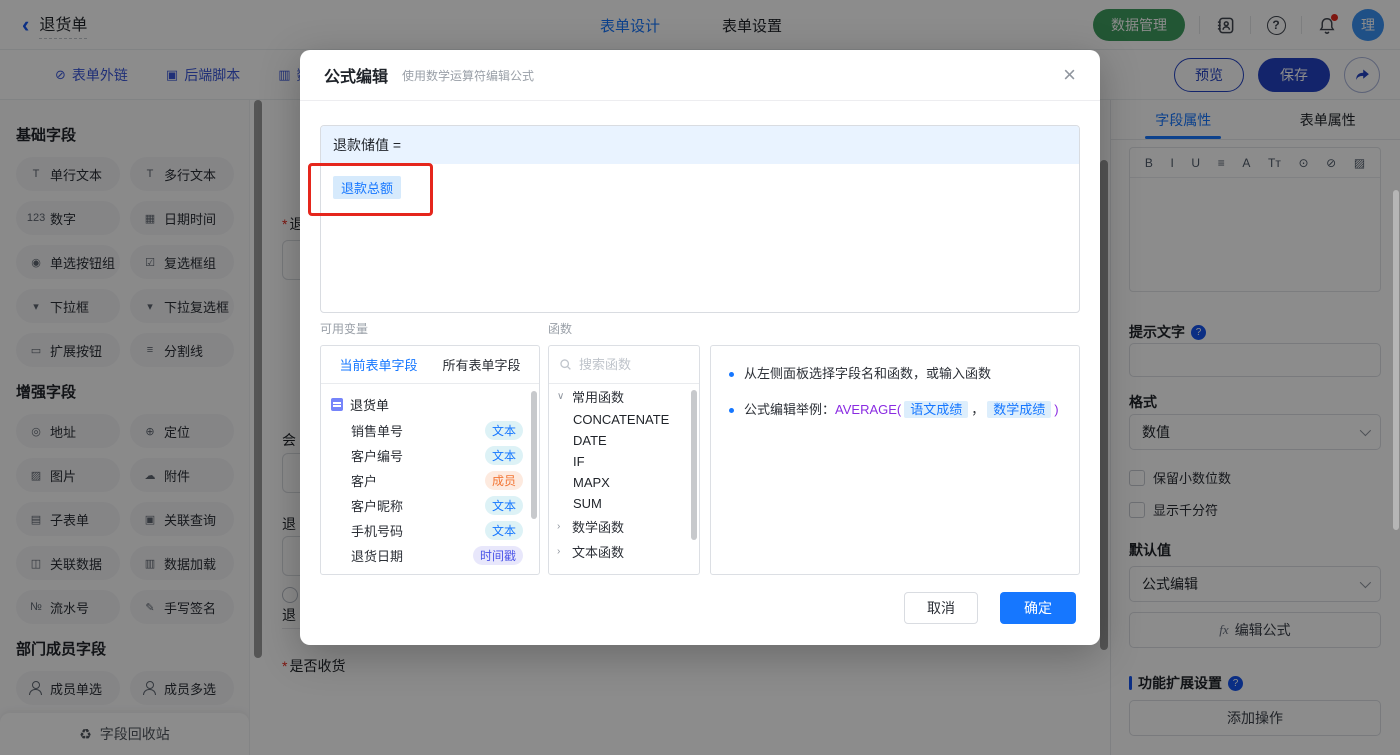 This screenshot has width=1400, height=755. I want to click on function-item: CONCATENATE, so click(624, 419).